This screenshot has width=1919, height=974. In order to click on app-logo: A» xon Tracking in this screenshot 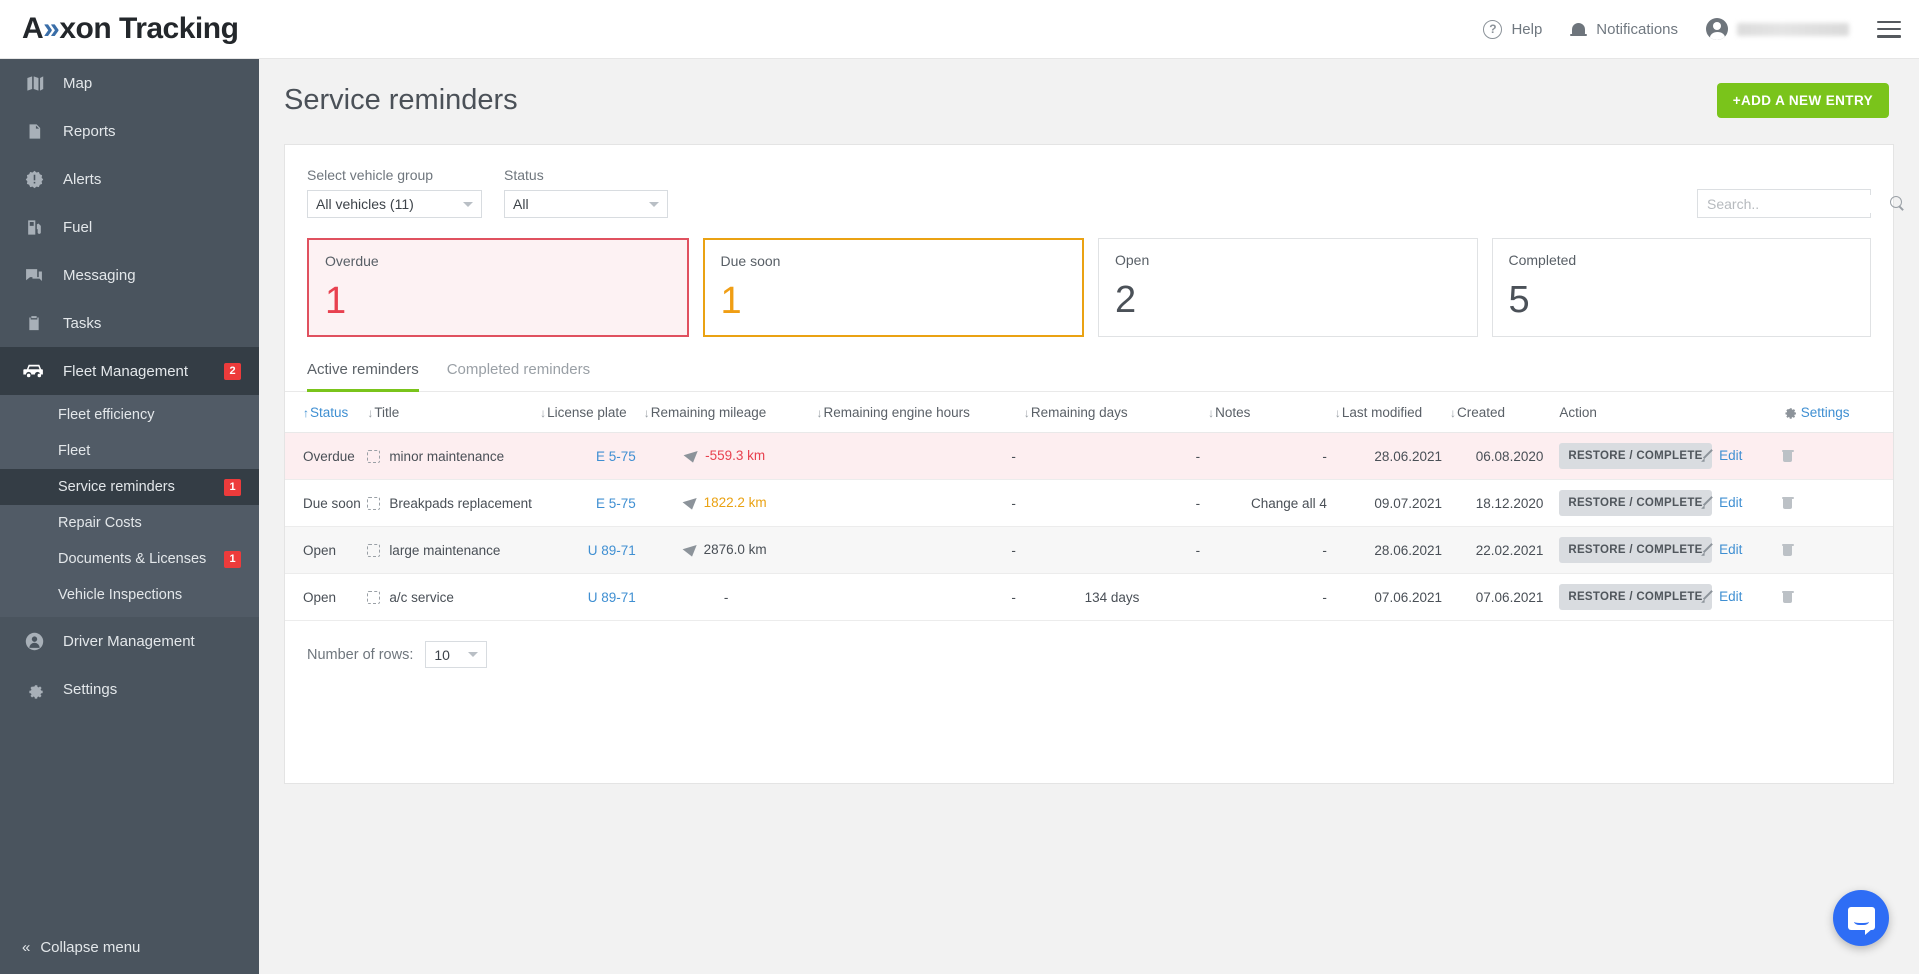, I will do `click(130, 29)`.